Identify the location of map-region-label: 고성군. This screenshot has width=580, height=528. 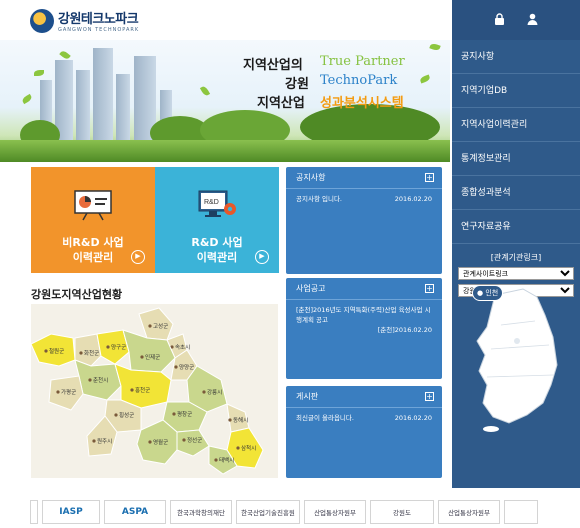
(160, 326).